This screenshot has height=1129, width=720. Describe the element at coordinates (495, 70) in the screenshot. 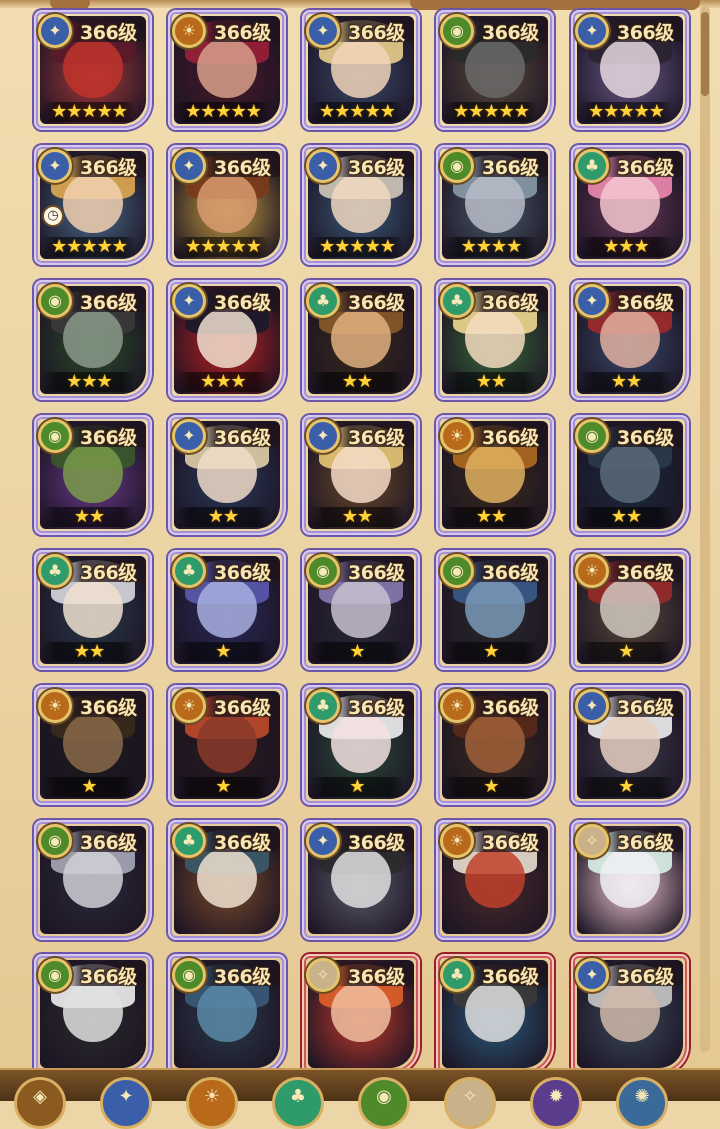

I see `hero-card: 366级 ◉ ★★★★★` at that location.